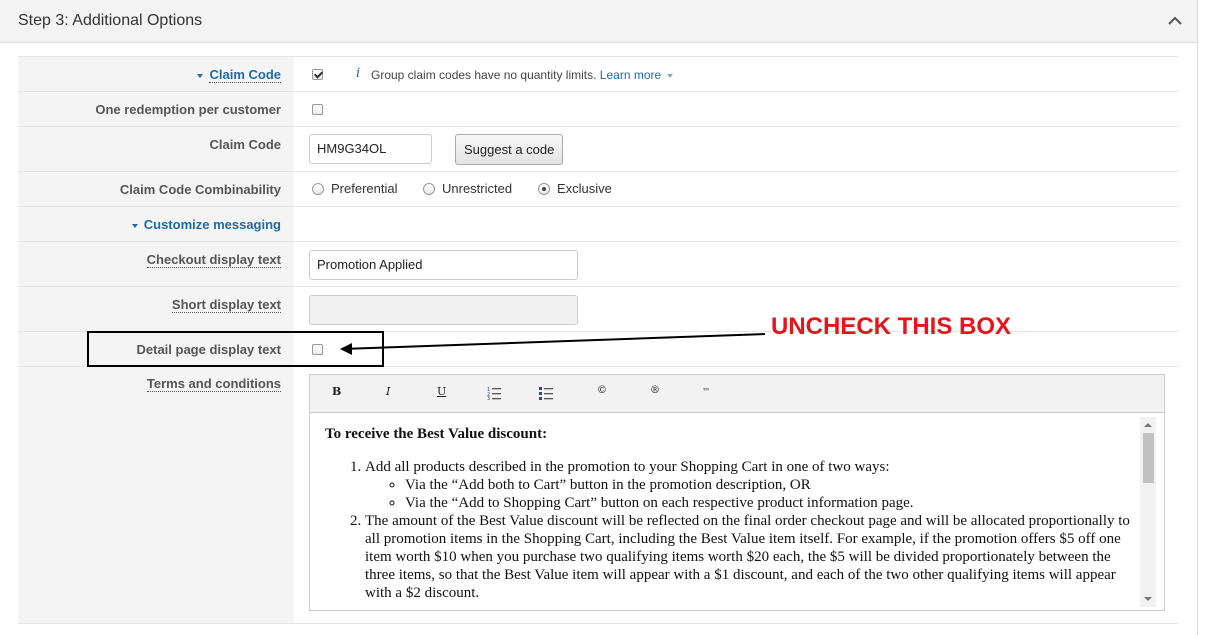 Image resolution: width=1218 pixels, height=635 pixels. Describe the element at coordinates (655, 390) in the screenshot. I see `registered-button: ®` at that location.